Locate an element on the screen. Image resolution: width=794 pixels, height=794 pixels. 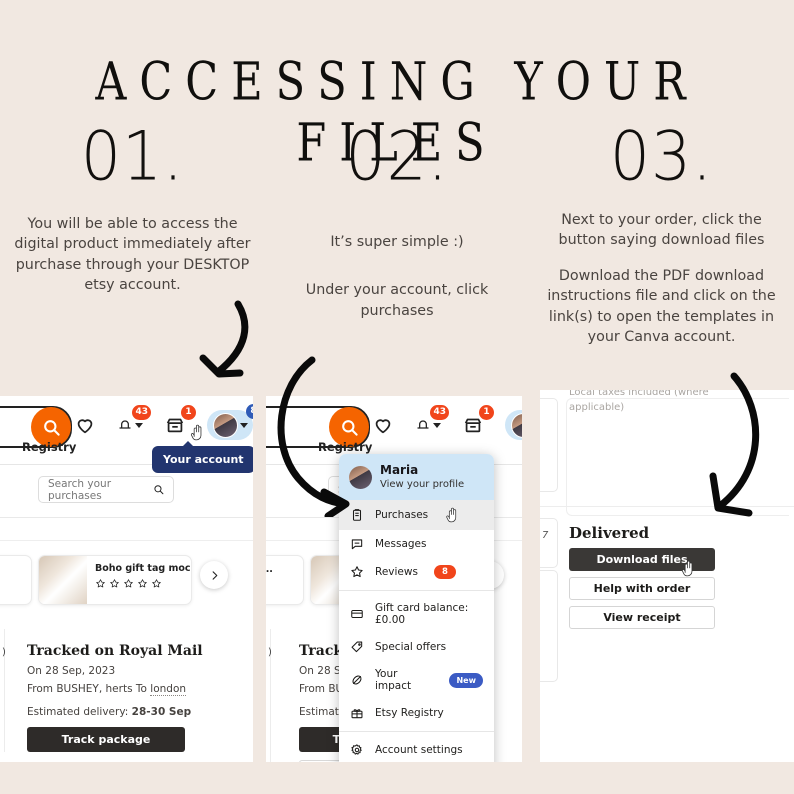
header-icon-group-1: 43 1 8 is located at coordinates (162, 422).